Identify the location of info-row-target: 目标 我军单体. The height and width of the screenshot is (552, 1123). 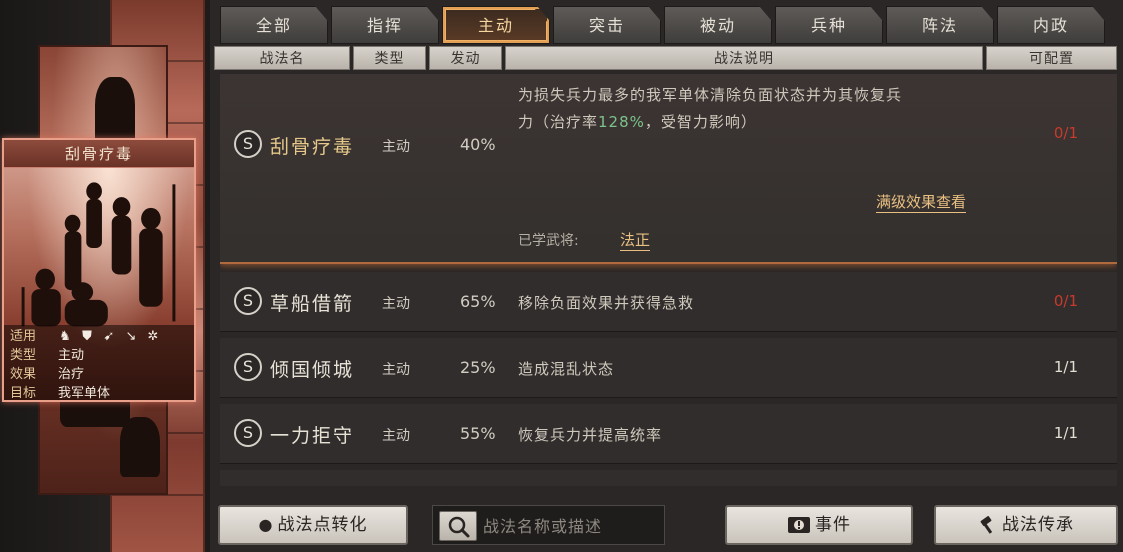
(99, 392).